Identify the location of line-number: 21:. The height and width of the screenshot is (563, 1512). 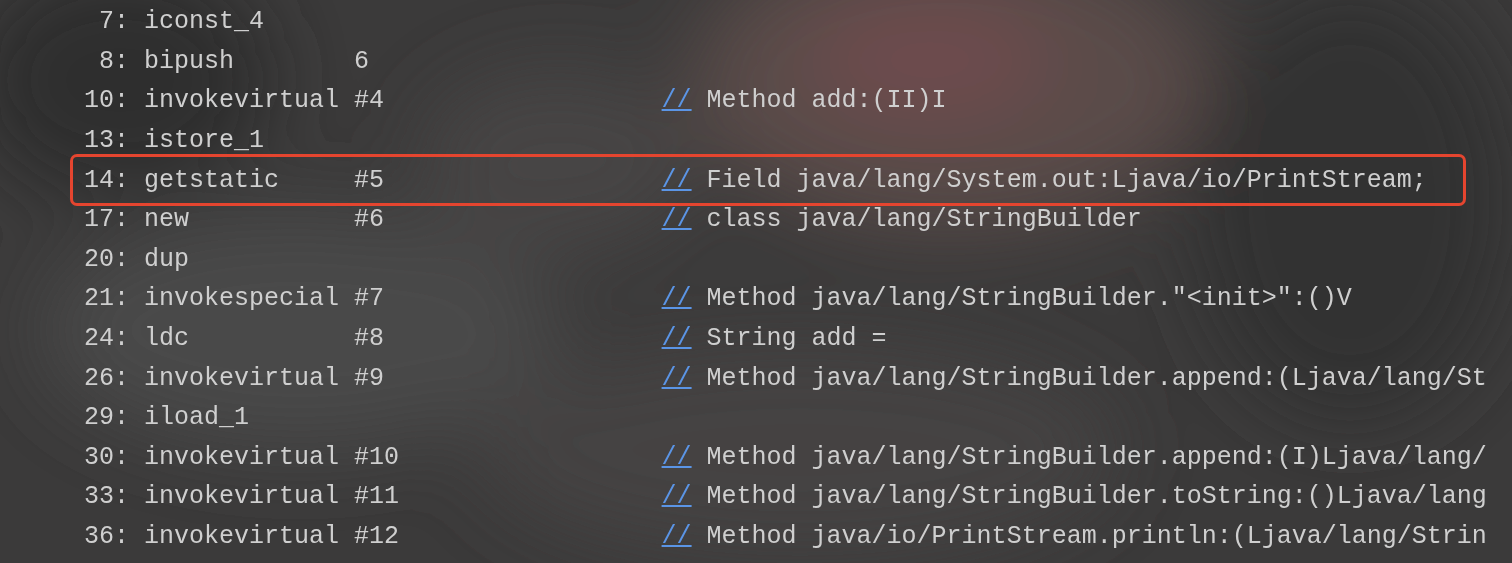
(106, 299).